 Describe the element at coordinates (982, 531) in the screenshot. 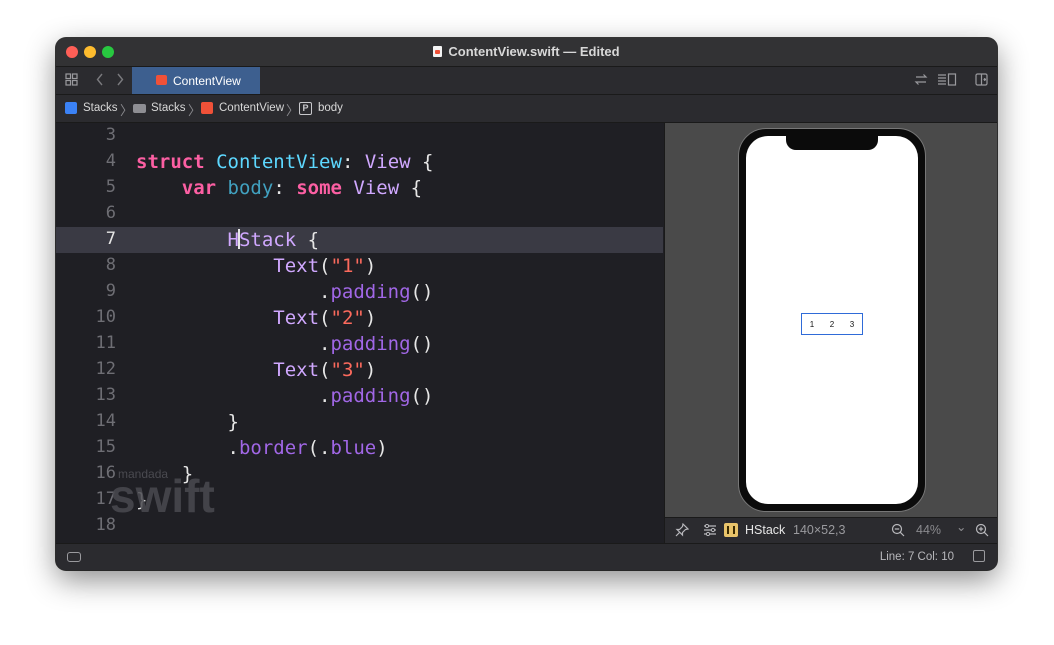

I see `zoom-in-icon` at that location.